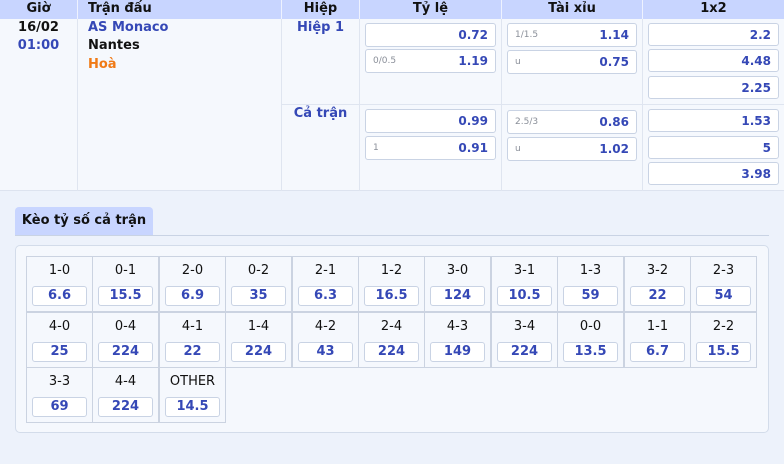  What do you see at coordinates (258, 340) in the screenshot?
I see `score-cell: 1-4 224` at bounding box center [258, 340].